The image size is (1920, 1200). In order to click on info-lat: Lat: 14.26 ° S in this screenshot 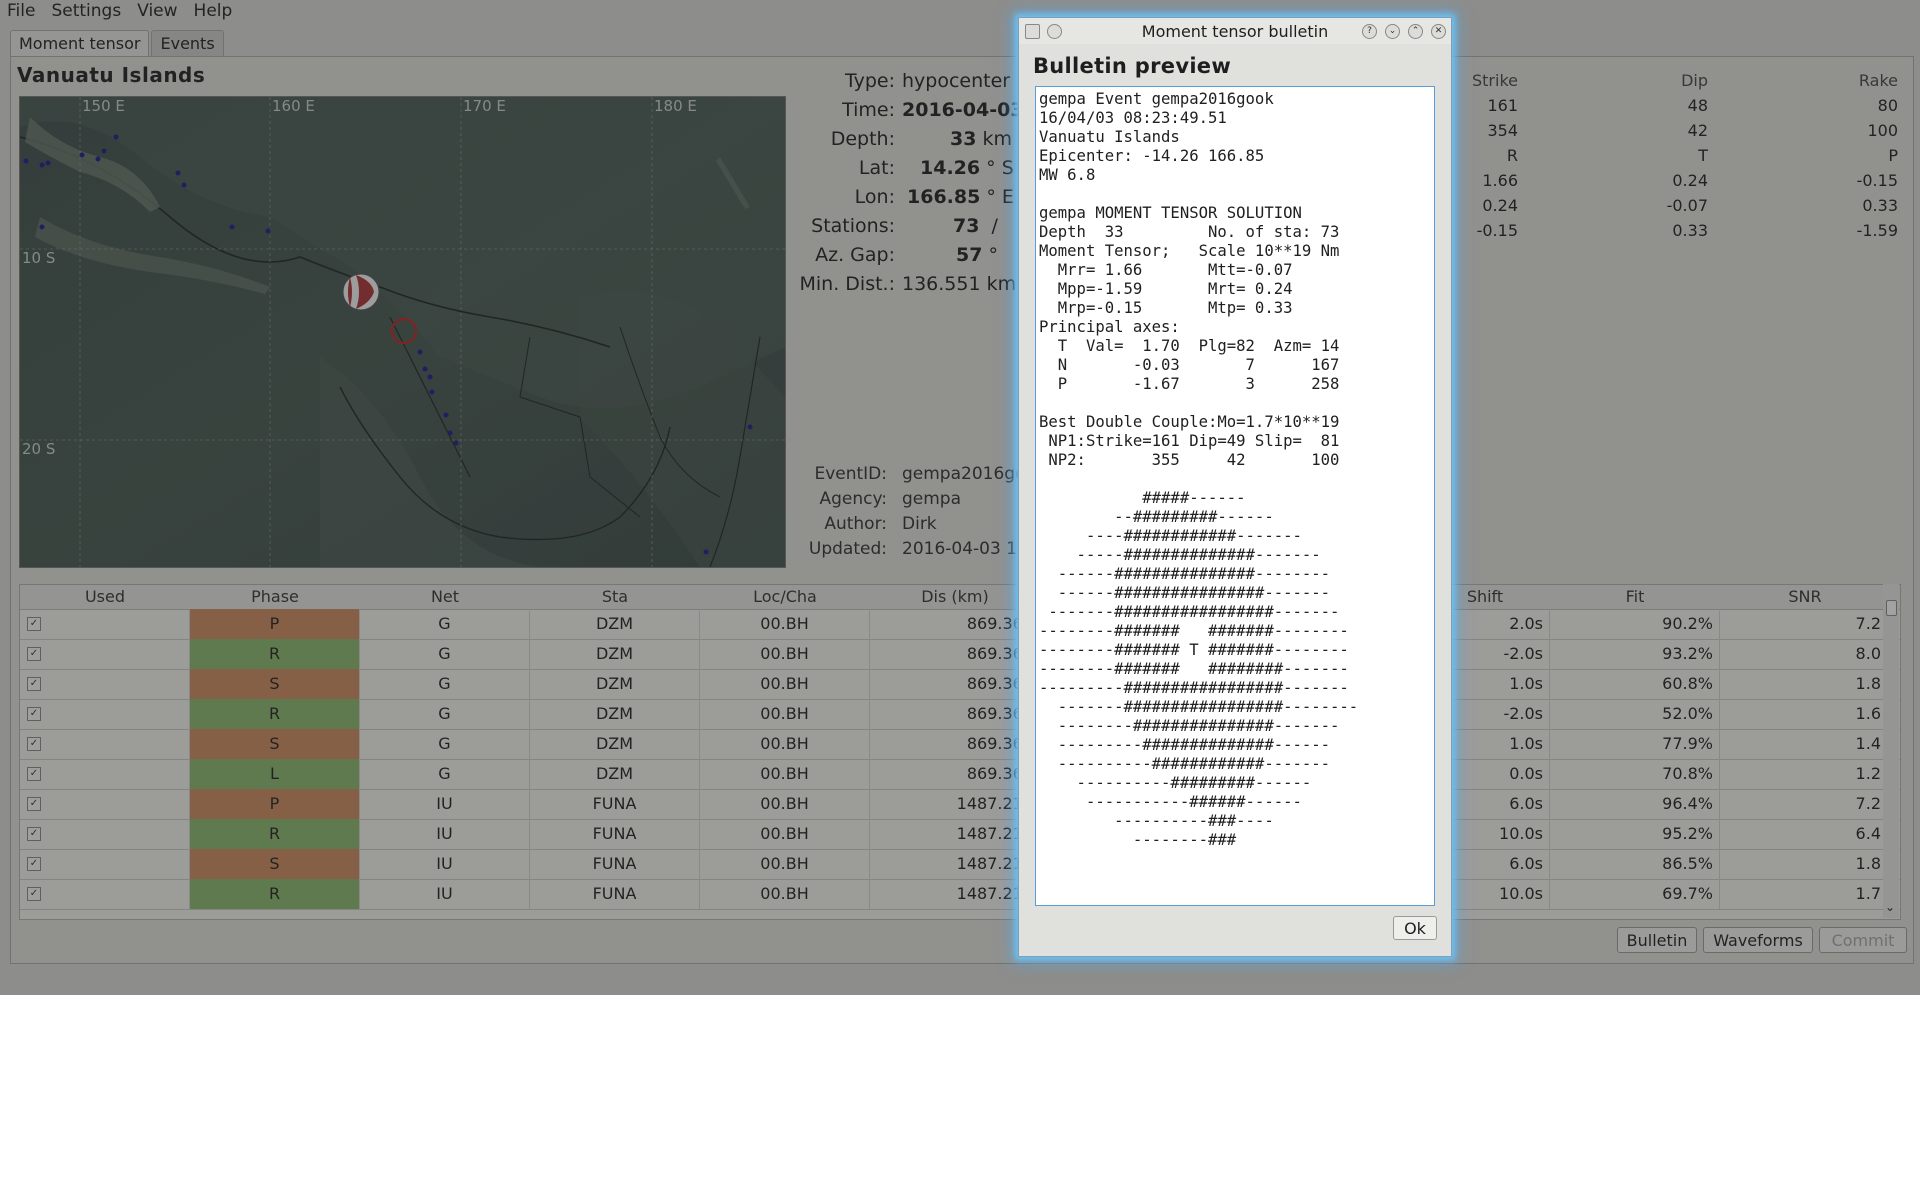, I will do `click(936, 168)`.